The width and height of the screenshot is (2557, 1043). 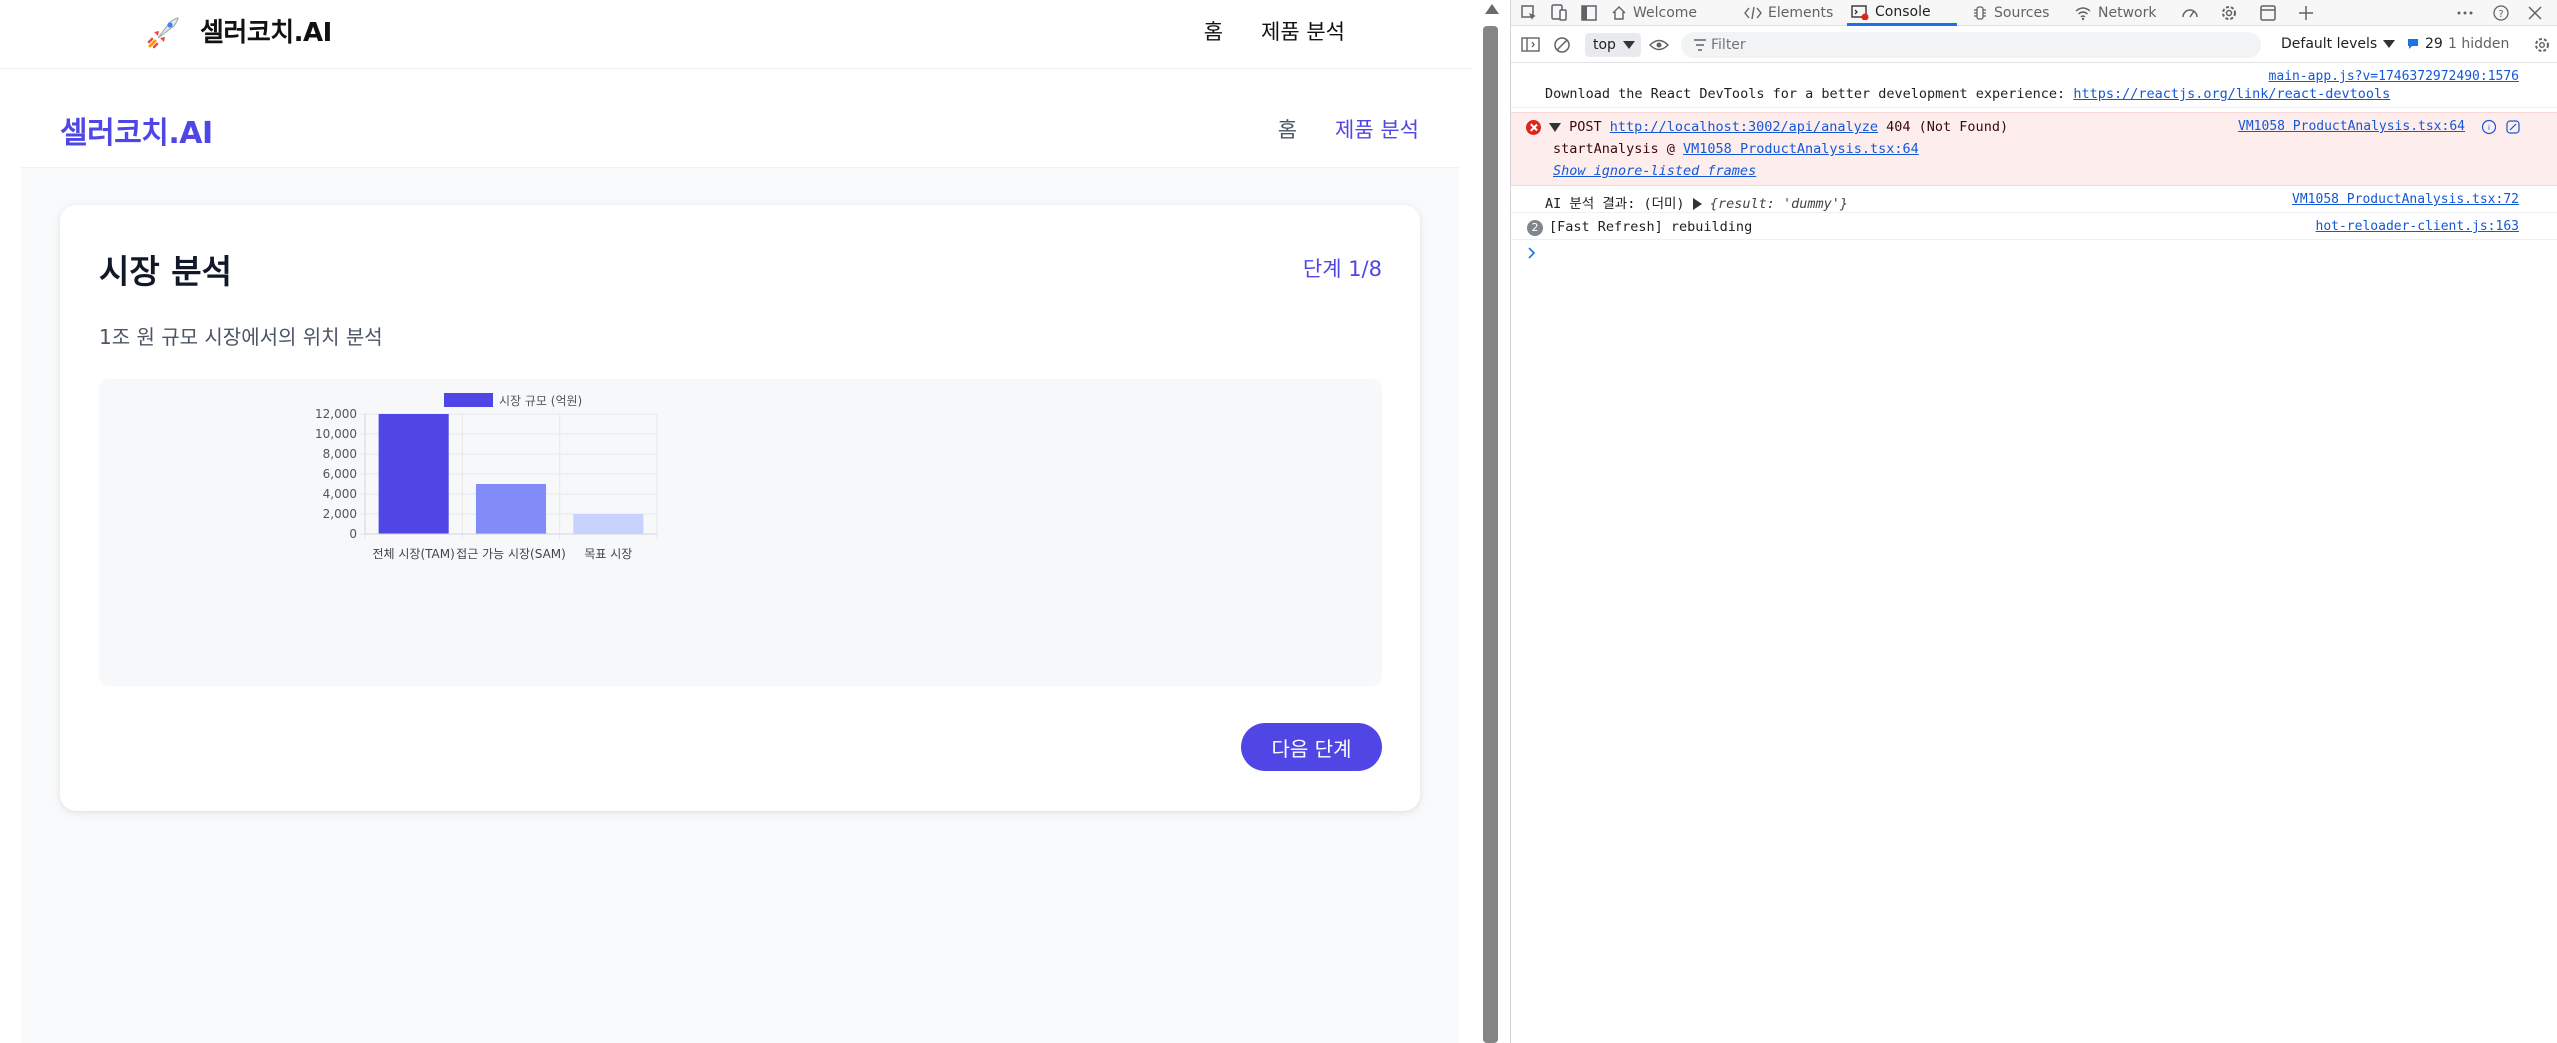 What do you see at coordinates (1585, 127) in the screenshot?
I see `error-method: POST` at bounding box center [1585, 127].